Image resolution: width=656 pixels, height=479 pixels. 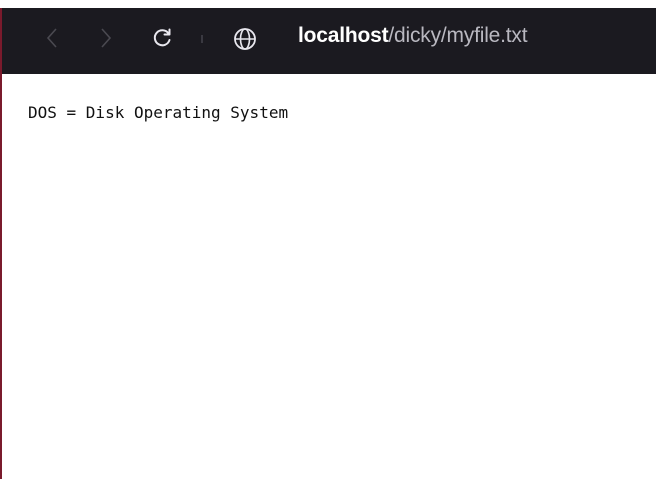 What do you see at coordinates (1, 243) in the screenshot?
I see `window-edge-accent` at bounding box center [1, 243].